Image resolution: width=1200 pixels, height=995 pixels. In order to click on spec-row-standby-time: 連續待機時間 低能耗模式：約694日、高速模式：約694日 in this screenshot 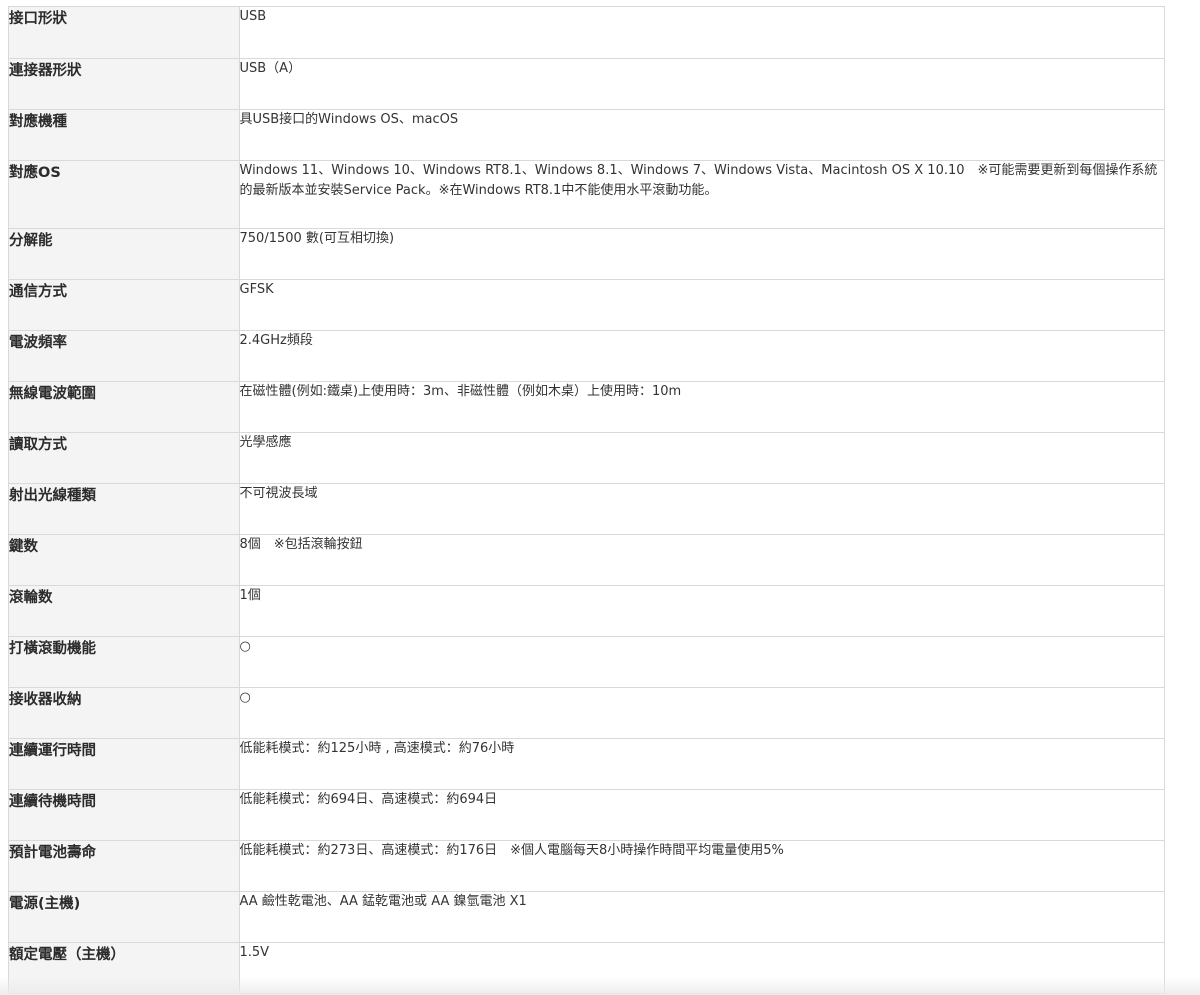, I will do `click(586, 815)`.